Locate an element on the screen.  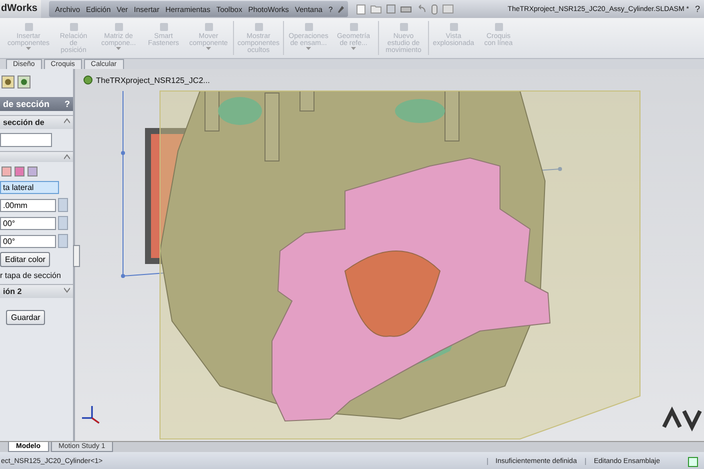
section-shade-icon is located at coordinates (19, 171).